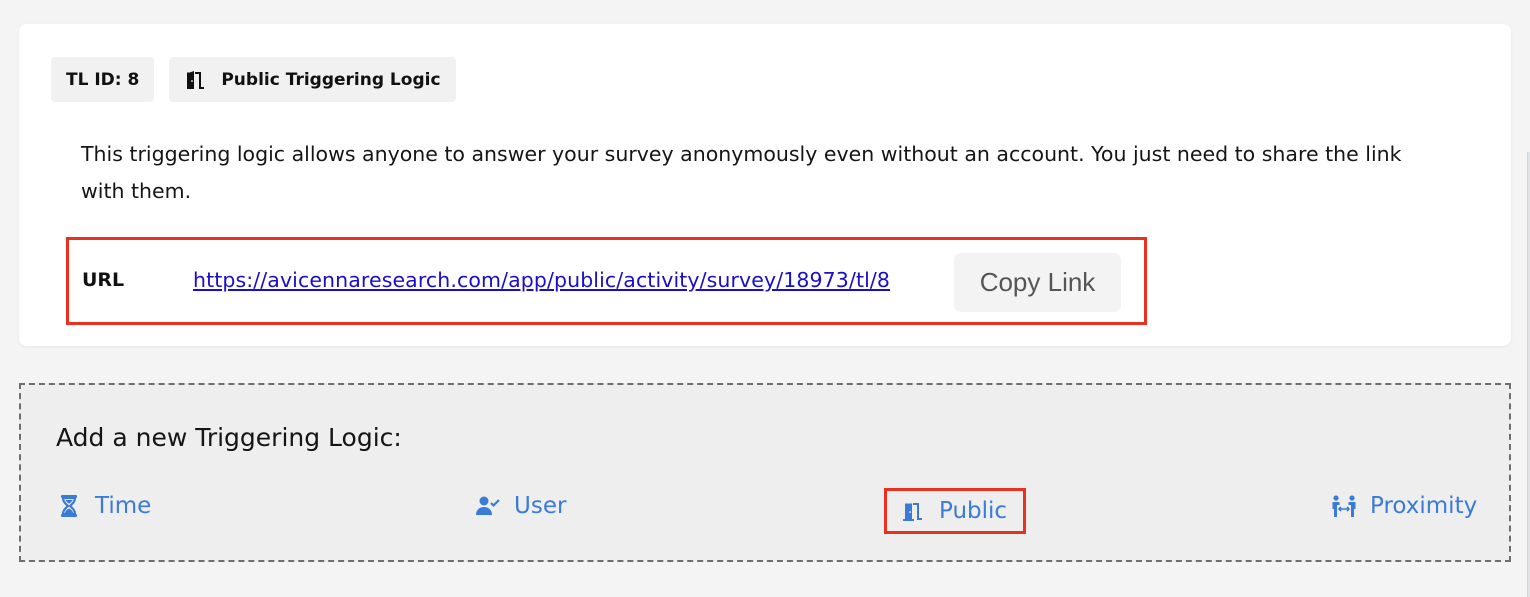  Describe the element at coordinates (103, 280) in the screenshot. I see `url-label: URL` at that location.